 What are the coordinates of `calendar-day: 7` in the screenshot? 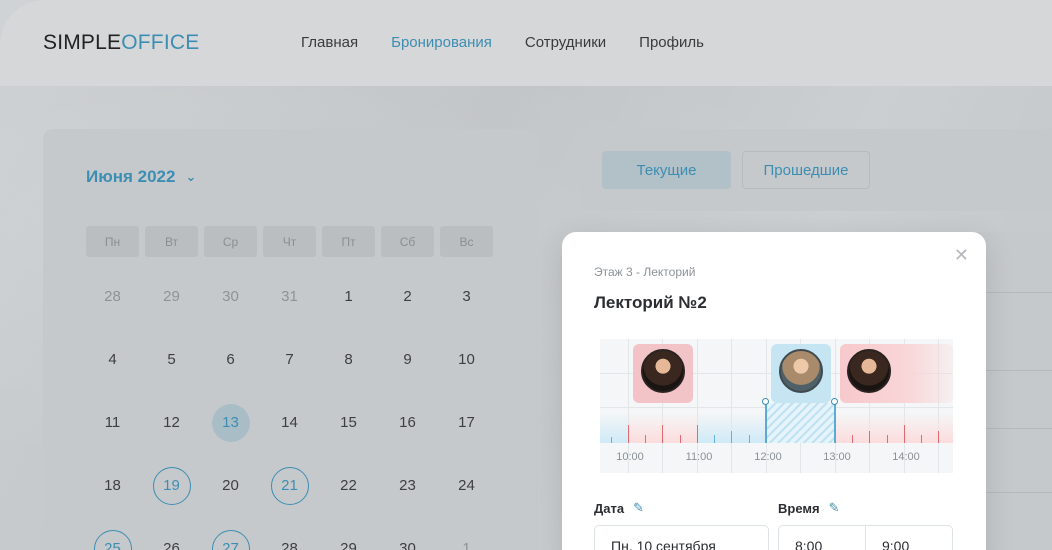 It's located at (289, 359).